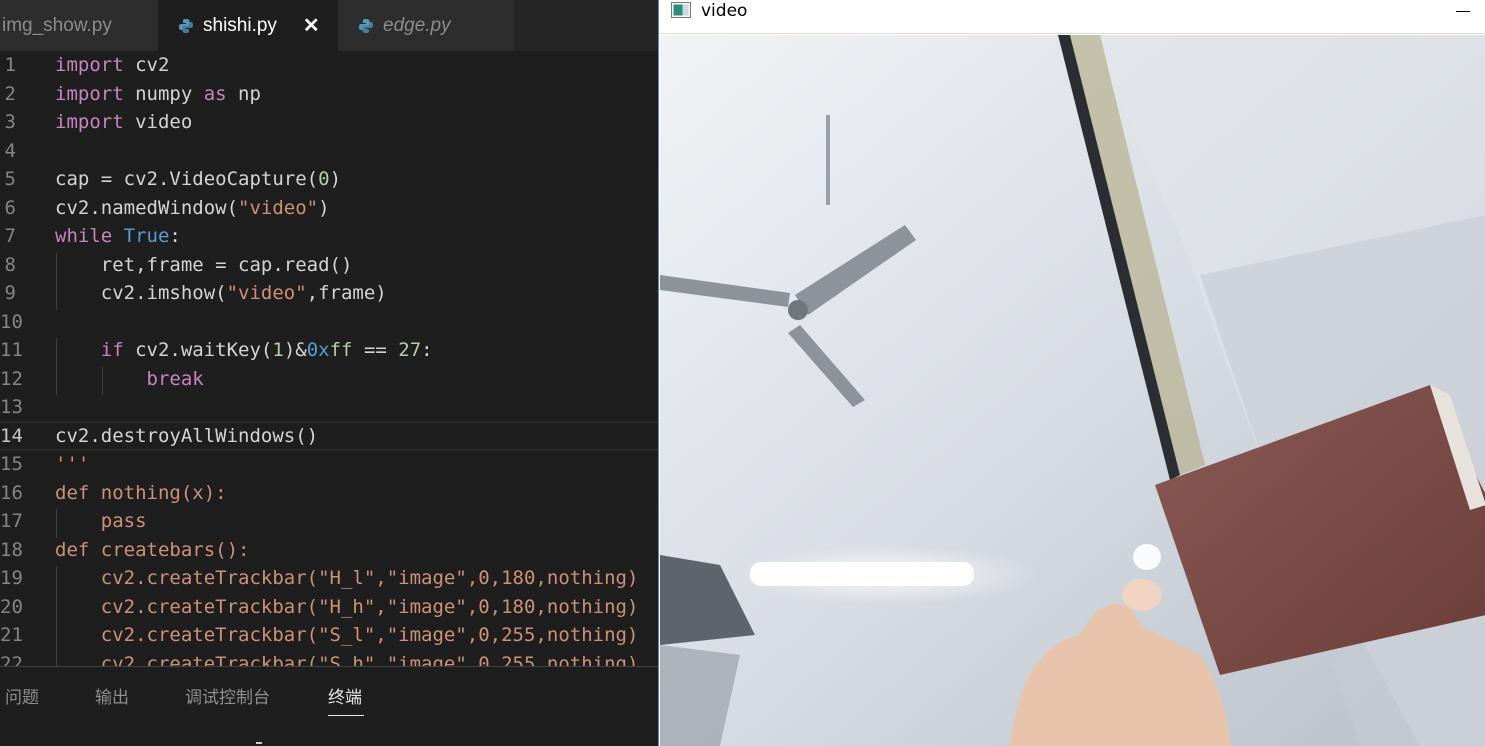 This screenshot has height=746, width=1485. I want to click on line-number: 22, so click(11, 659).